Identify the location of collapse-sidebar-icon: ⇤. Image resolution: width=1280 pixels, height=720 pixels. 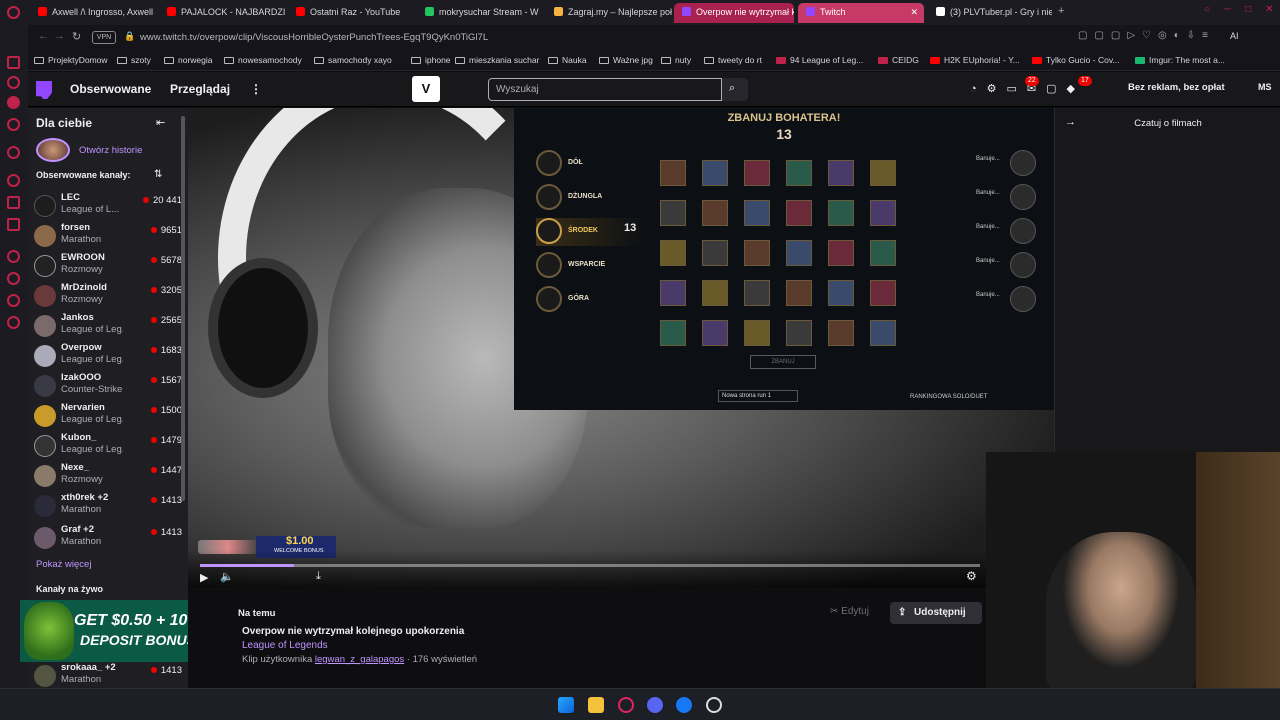
(160, 122).